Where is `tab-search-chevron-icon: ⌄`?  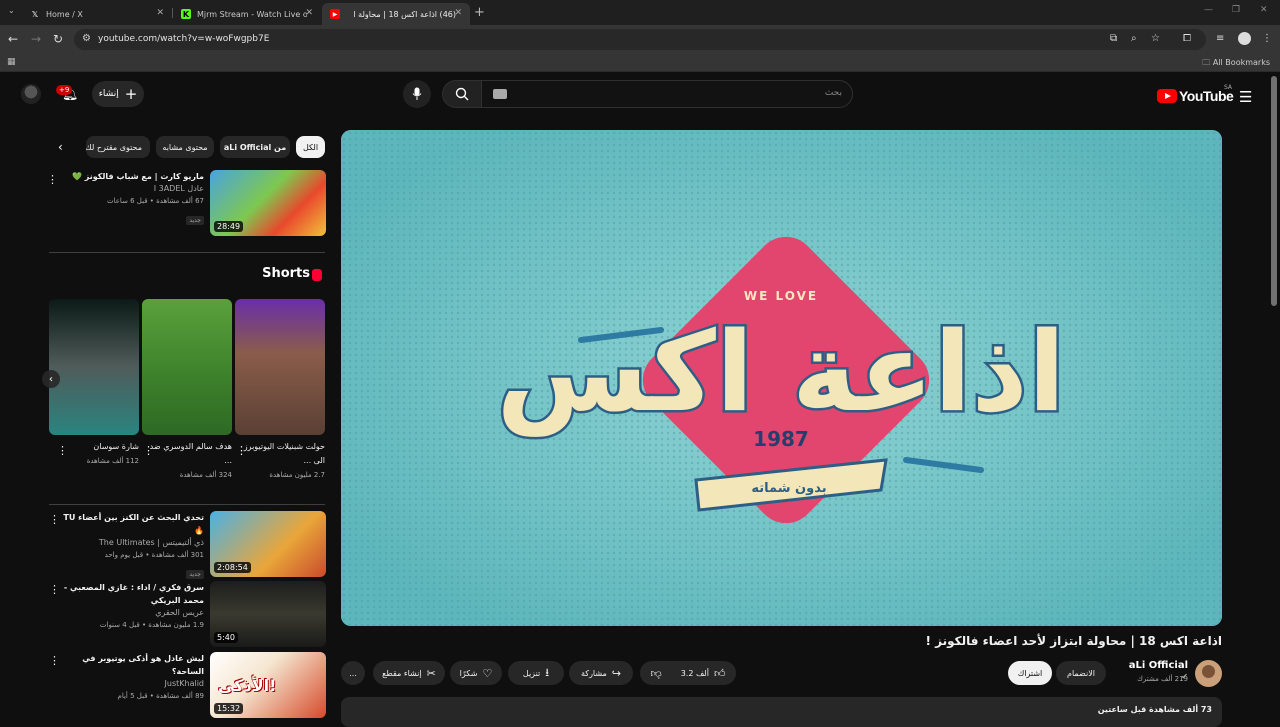
tab-search-chevron-icon: ⌄ is located at coordinates (11, 10).